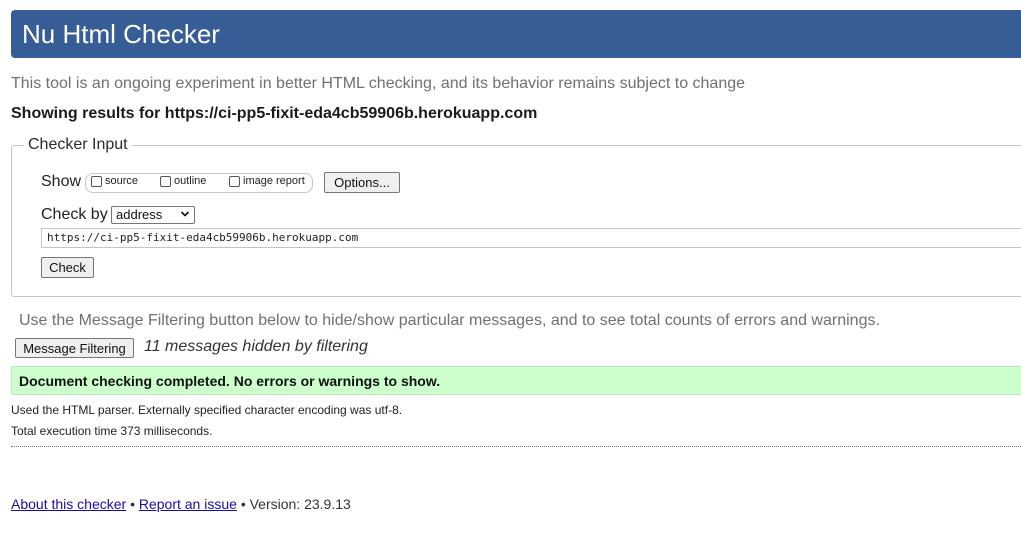  What do you see at coordinates (74, 348) in the screenshot?
I see `message-filtering-button: Message Filtering` at bounding box center [74, 348].